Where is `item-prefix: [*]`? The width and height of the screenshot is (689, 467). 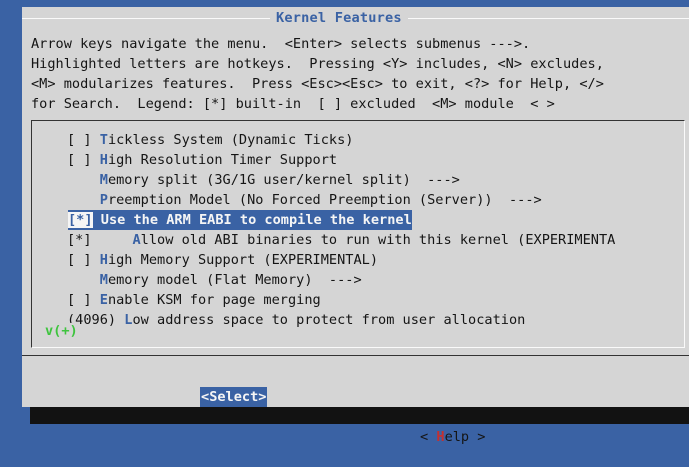 item-prefix: [*] is located at coordinates (100, 240).